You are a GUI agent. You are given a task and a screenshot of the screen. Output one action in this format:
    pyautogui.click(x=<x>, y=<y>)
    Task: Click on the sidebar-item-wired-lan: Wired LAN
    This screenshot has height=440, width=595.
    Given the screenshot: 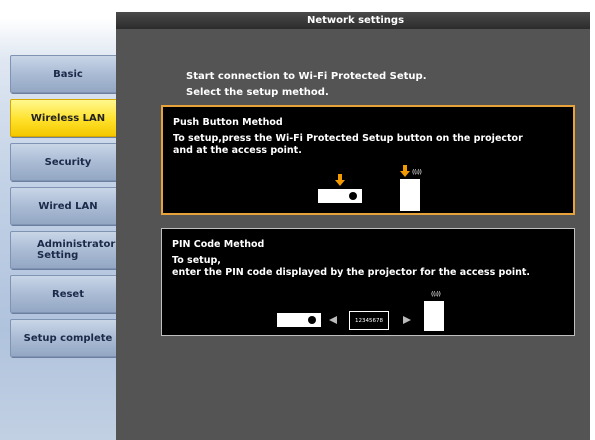 What is the action you would take?
    pyautogui.click(x=68, y=206)
    